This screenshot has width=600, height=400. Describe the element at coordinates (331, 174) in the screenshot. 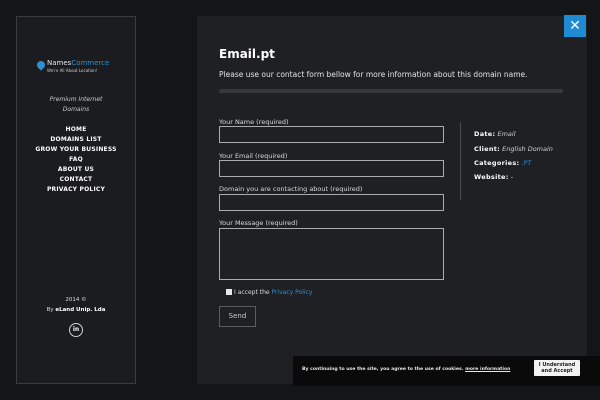

I see `email-input` at that location.